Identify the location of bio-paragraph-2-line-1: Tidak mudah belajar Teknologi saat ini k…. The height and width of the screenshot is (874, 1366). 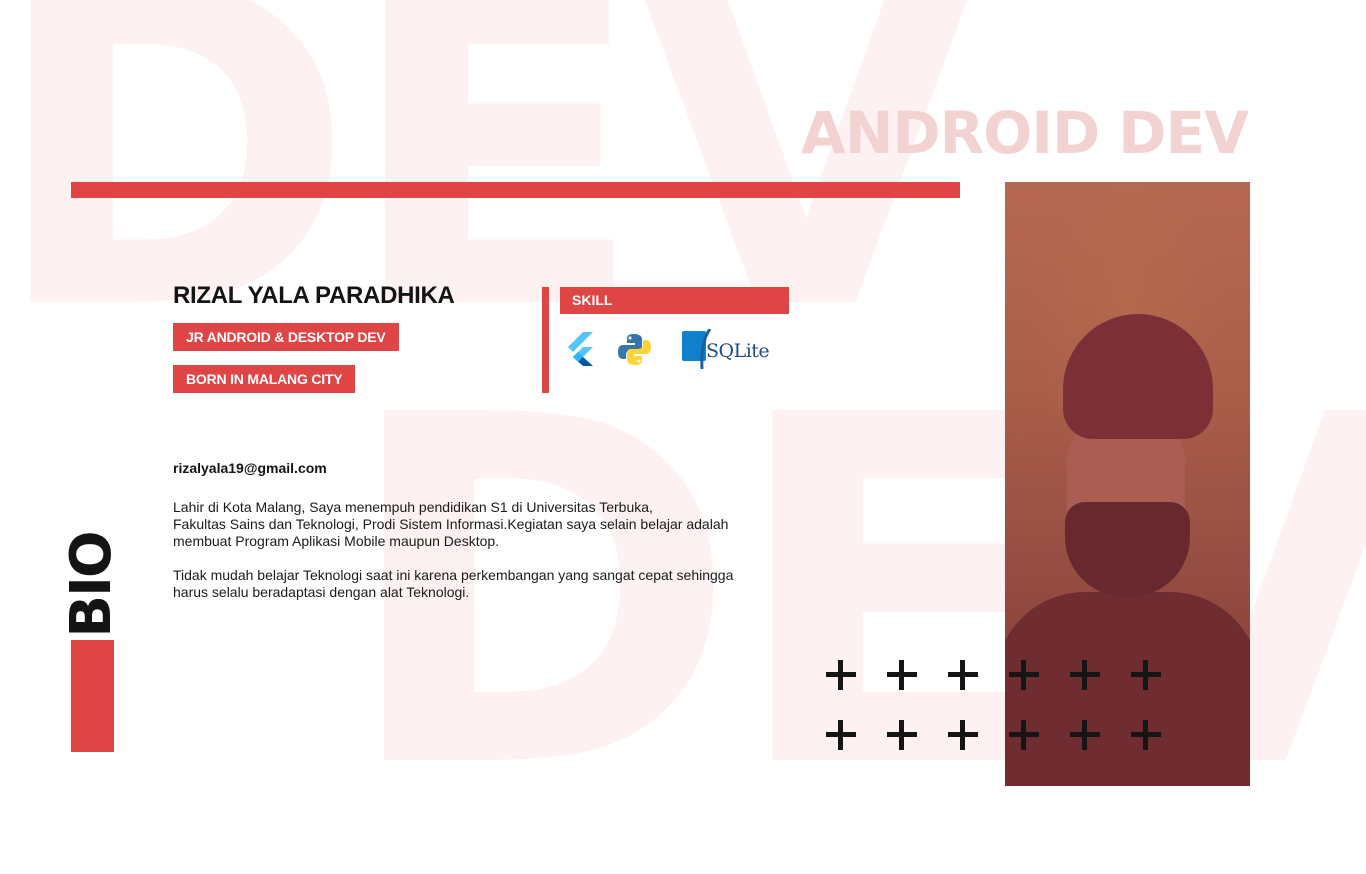
(453, 575).